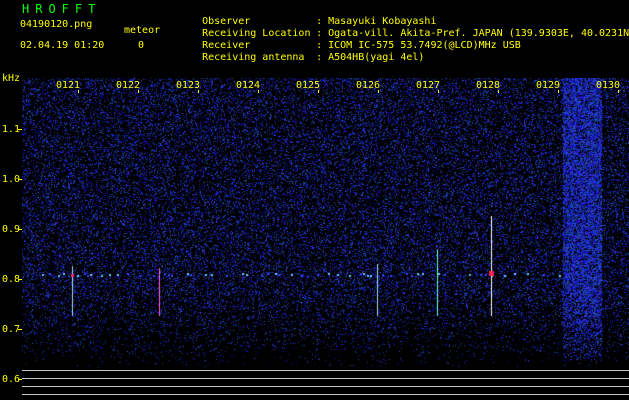  Describe the element at coordinates (548, 85) in the screenshot. I see `x-tick-label: 0129` at that location.